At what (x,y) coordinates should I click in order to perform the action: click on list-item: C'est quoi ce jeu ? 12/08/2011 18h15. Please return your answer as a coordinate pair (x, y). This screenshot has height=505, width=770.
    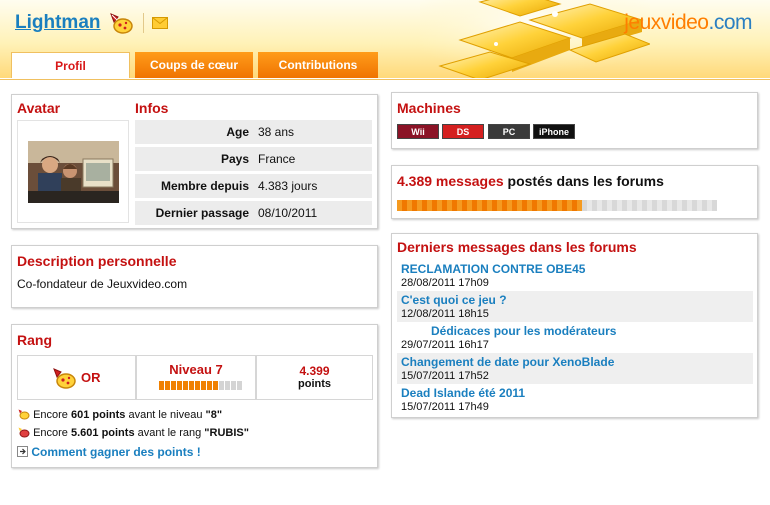
    Looking at the image, I should click on (575, 306).